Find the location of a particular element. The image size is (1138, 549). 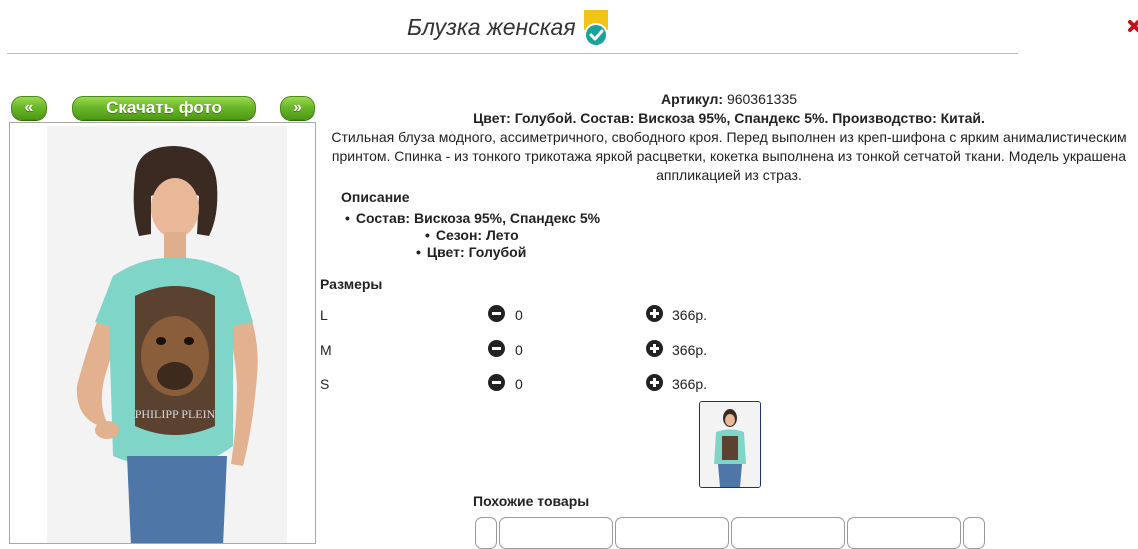

detail-item: • Цвет: Голубой is located at coordinates (471, 252).